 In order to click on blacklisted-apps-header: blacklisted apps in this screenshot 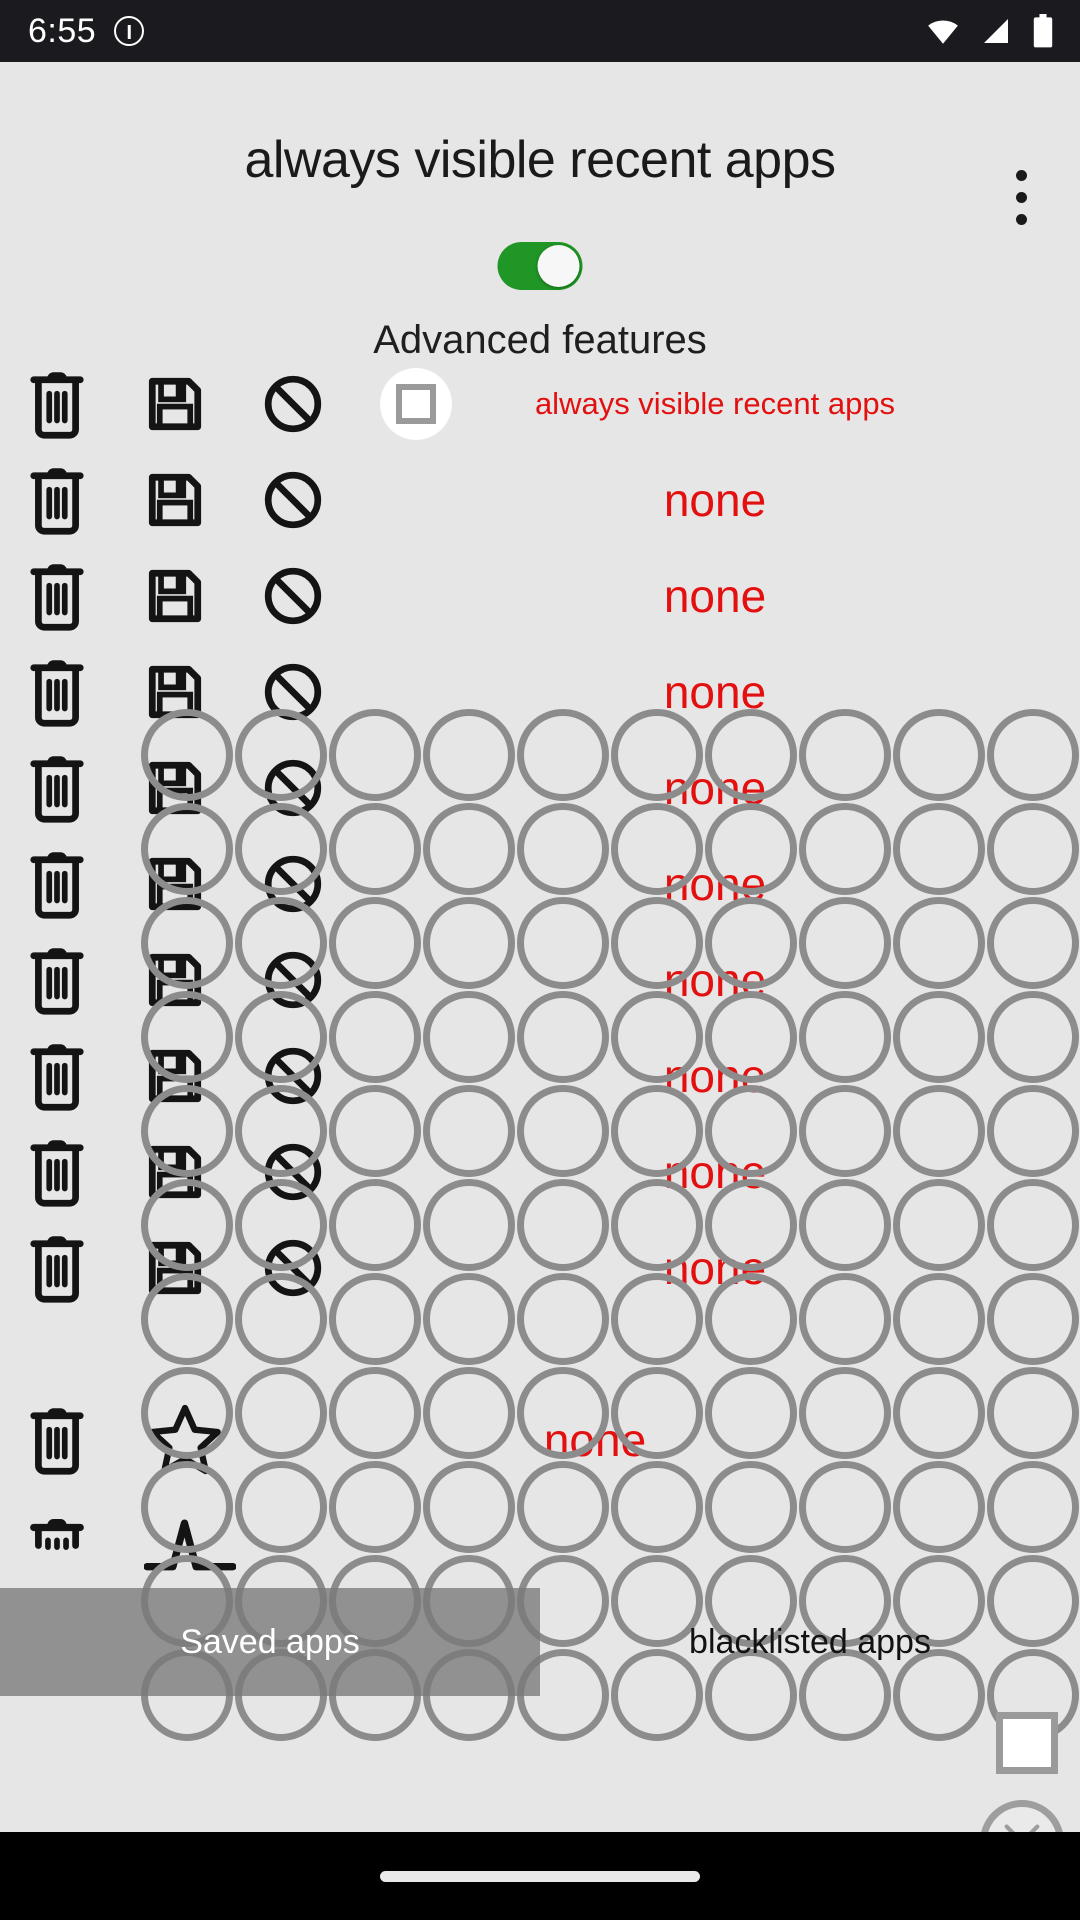, I will do `click(810, 1642)`.